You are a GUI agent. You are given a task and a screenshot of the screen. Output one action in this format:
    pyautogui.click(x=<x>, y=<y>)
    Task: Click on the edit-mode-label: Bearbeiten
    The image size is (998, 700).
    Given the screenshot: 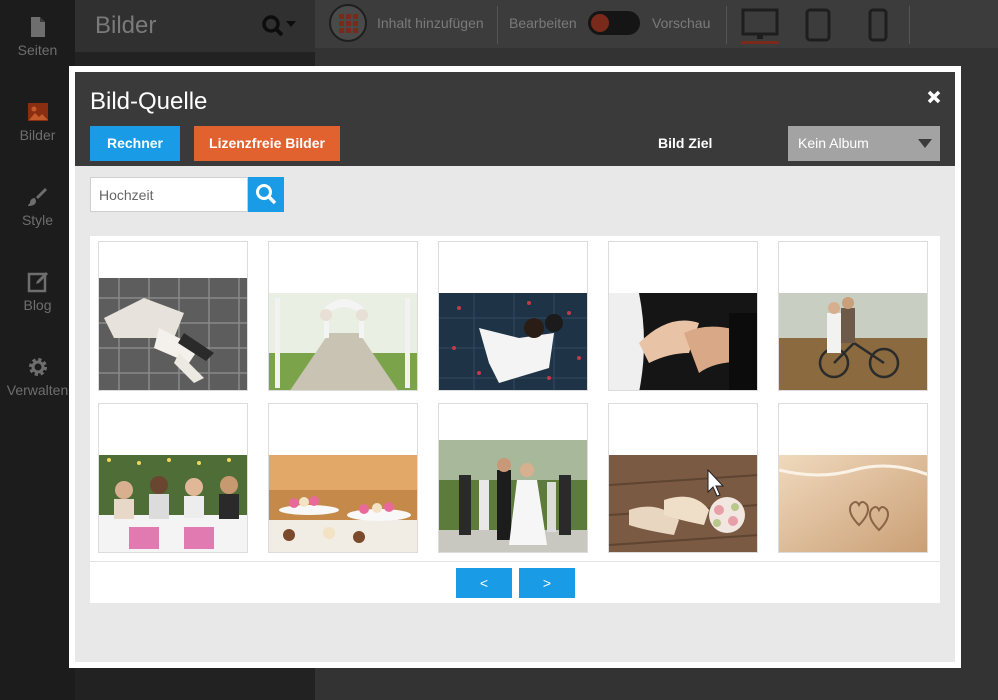 What is the action you would take?
    pyautogui.click(x=543, y=23)
    